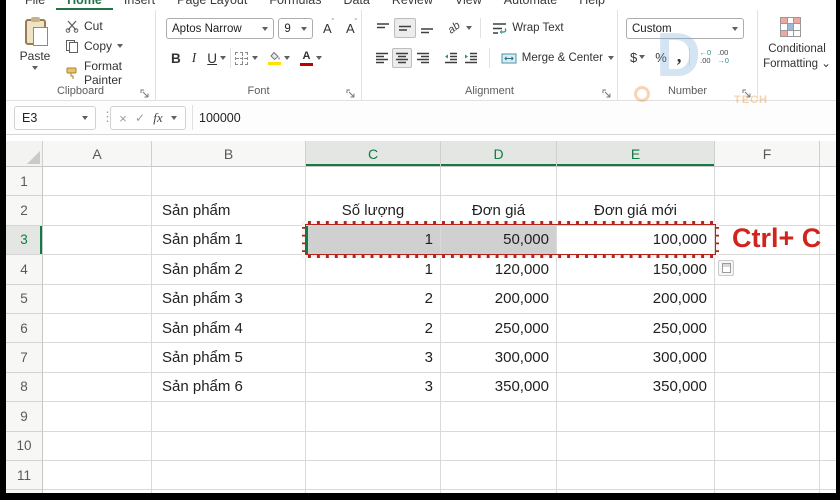  Describe the element at coordinates (24, 299) in the screenshot. I see `row-header-5: 5` at that location.